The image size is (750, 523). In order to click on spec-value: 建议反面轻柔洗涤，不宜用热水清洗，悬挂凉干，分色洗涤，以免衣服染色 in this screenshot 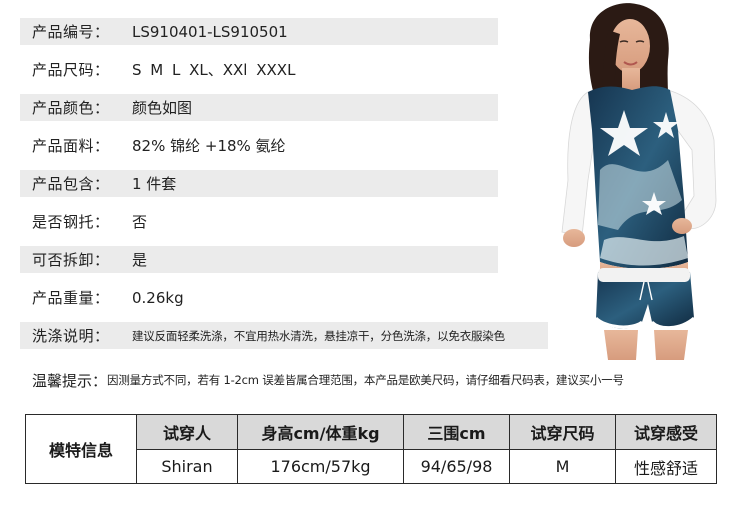, I will do `click(318, 335)`.